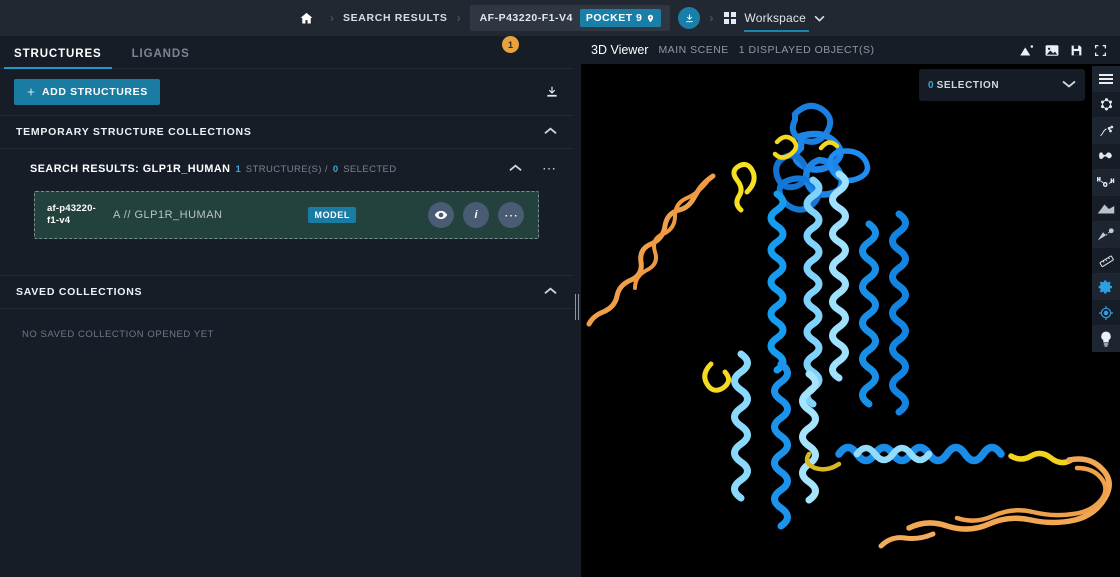  What do you see at coordinates (168, 215) in the screenshot?
I see `structure-card-chain: A // GLP1R_HUMAN` at bounding box center [168, 215].